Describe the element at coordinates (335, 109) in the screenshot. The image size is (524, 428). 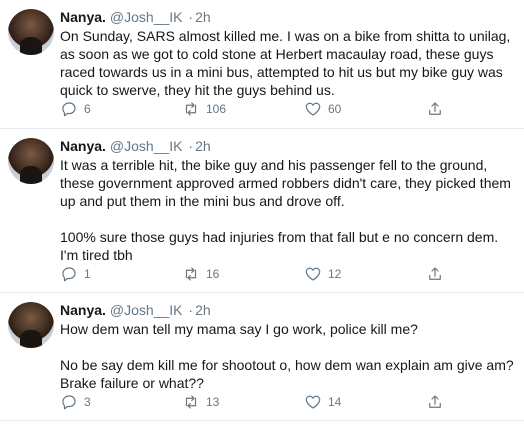
I see `like-count: 60` at that location.